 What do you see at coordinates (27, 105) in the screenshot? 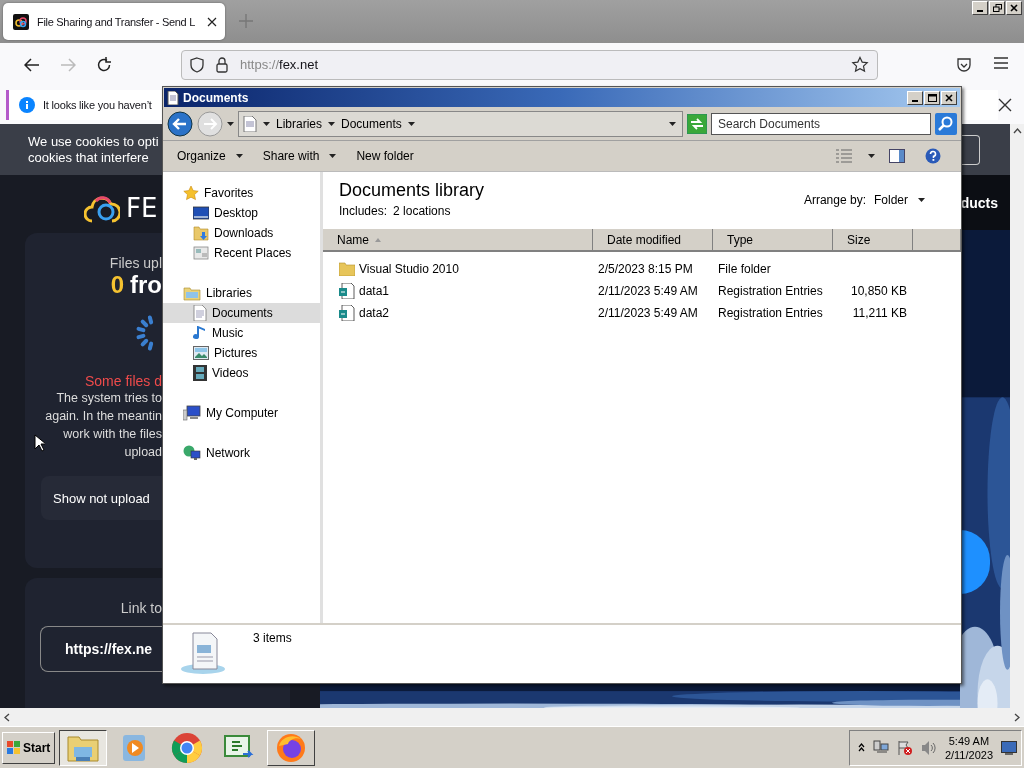
I see `info-icon` at bounding box center [27, 105].